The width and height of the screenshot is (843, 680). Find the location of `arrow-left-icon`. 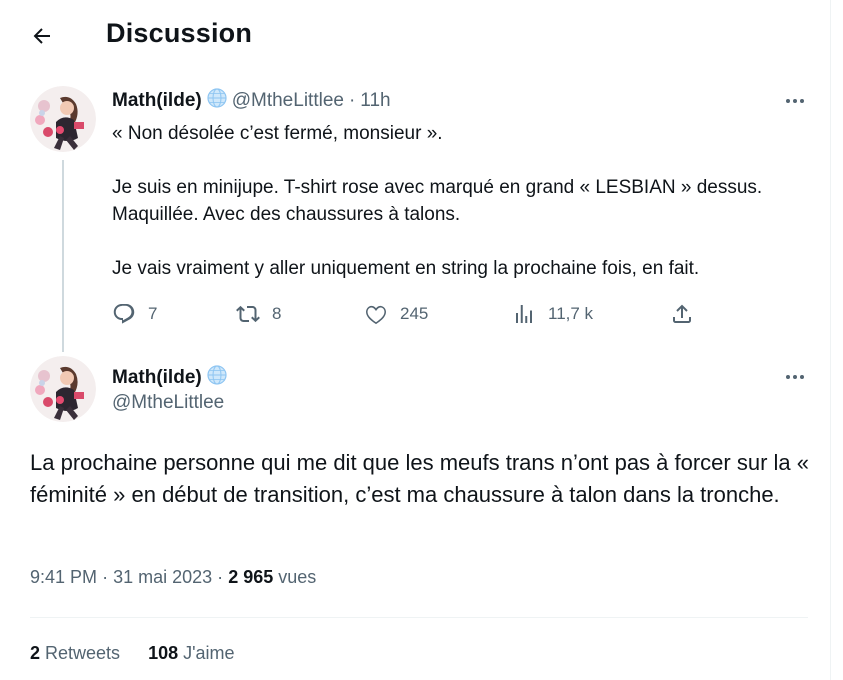

arrow-left-icon is located at coordinates (41, 36).